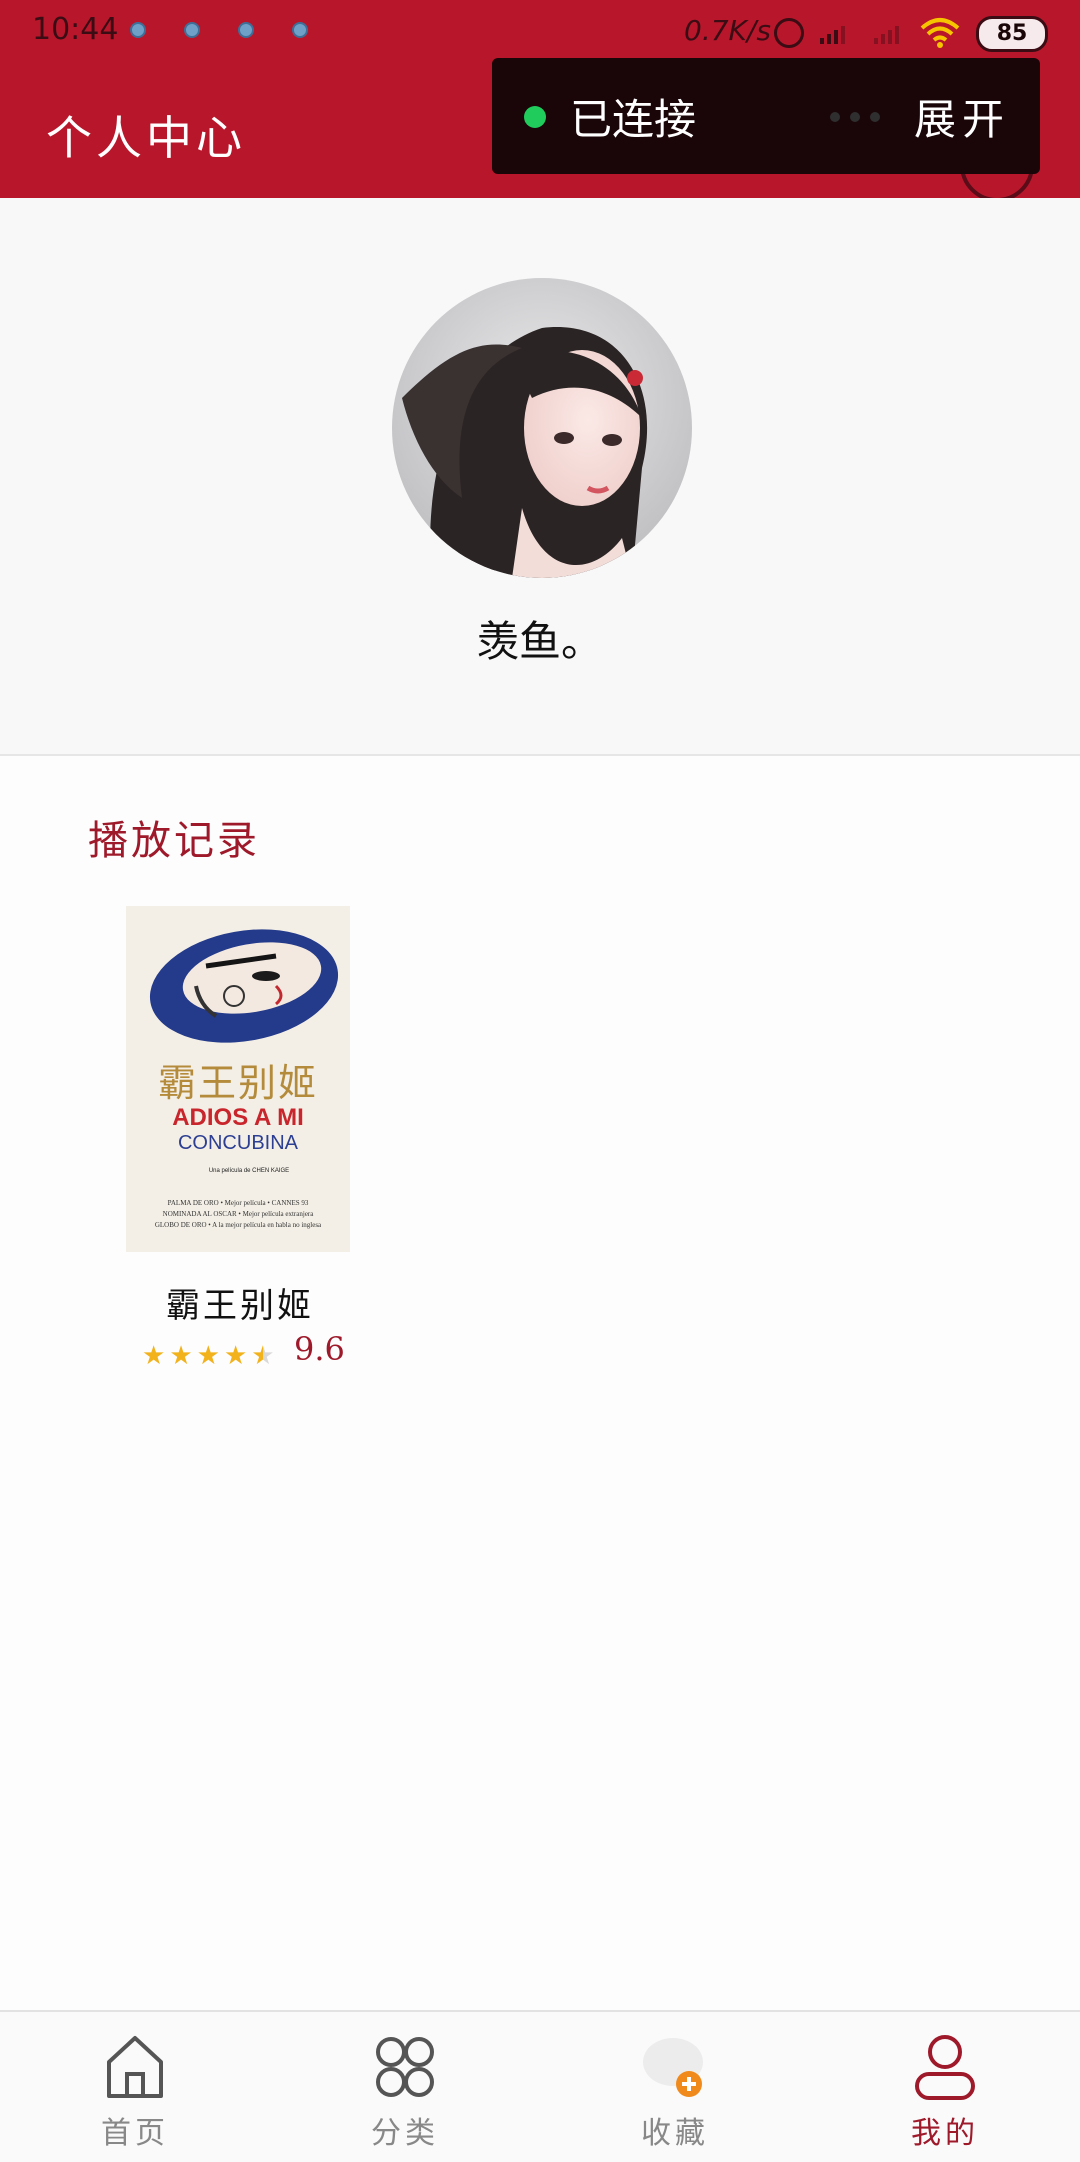 This screenshot has width=1080, height=2162. Describe the element at coordinates (219, 30) in the screenshot. I see `notification-icons` at that location.